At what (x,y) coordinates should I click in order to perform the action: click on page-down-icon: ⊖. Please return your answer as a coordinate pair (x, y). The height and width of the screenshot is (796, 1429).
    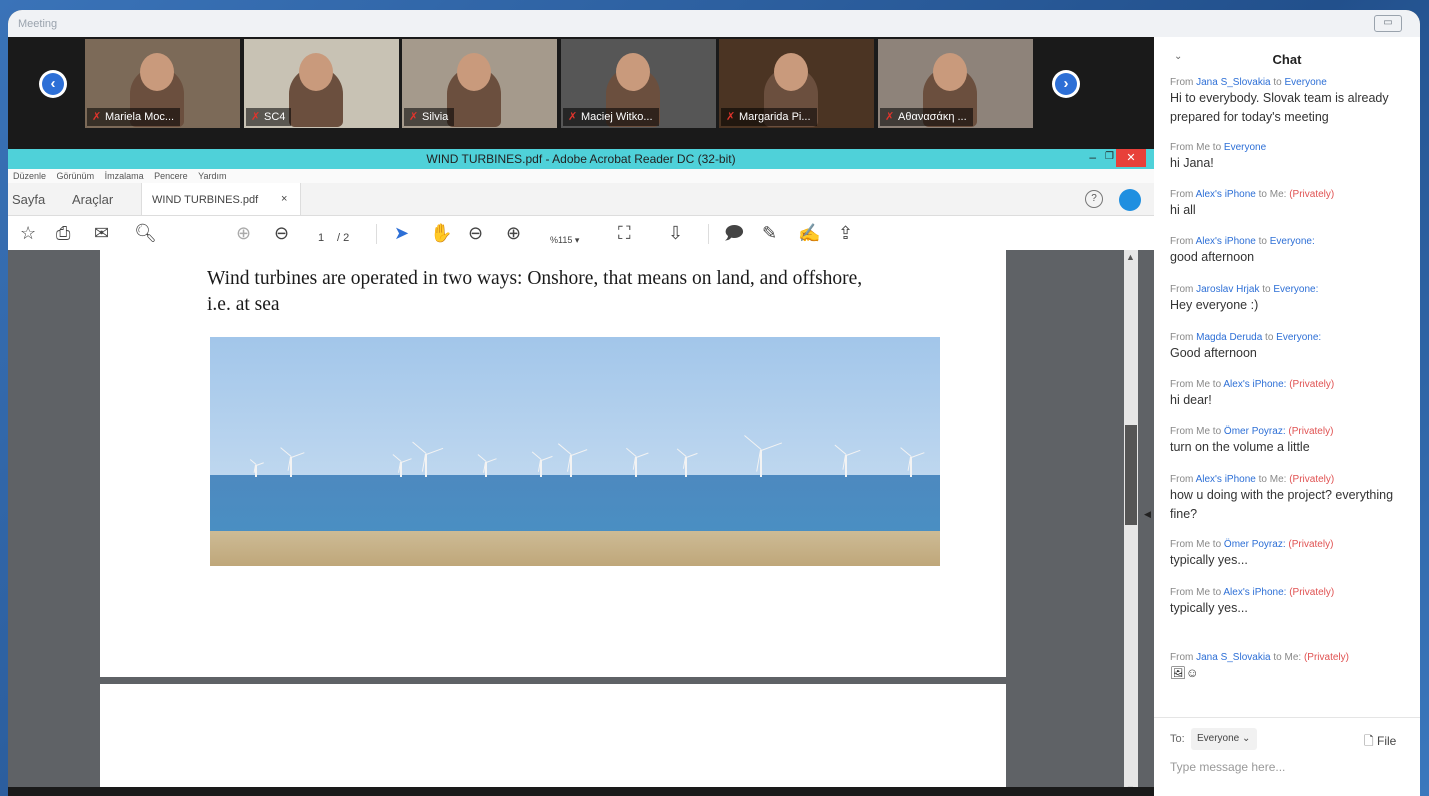
    Looking at the image, I should click on (281, 233).